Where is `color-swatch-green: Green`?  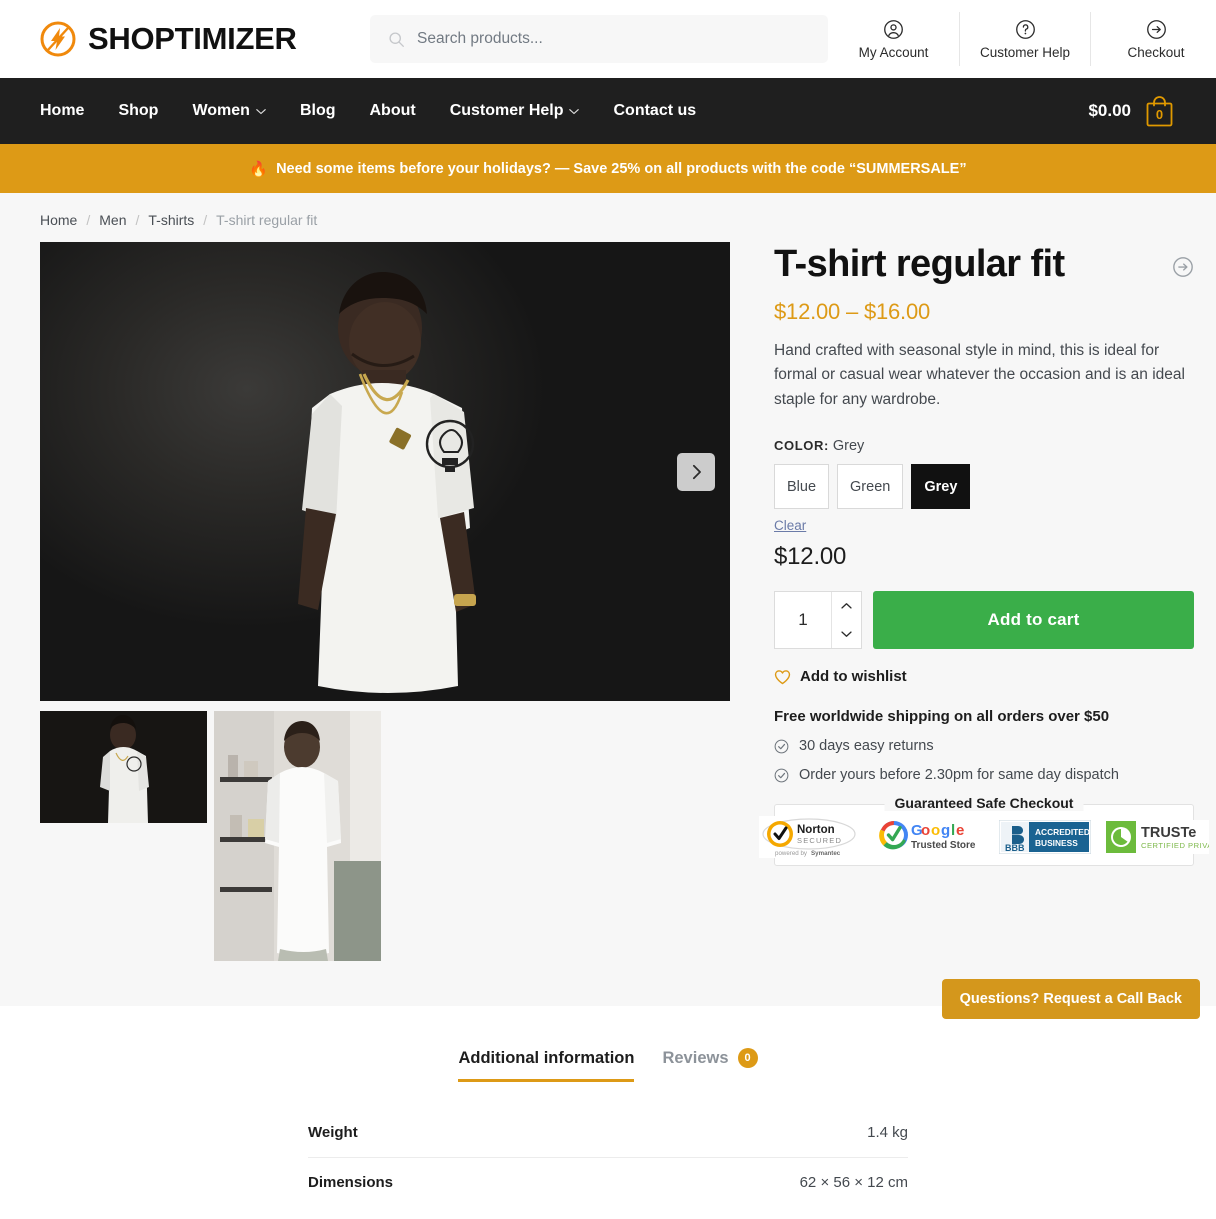 color-swatch-green: Green is located at coordinates (870, 487).